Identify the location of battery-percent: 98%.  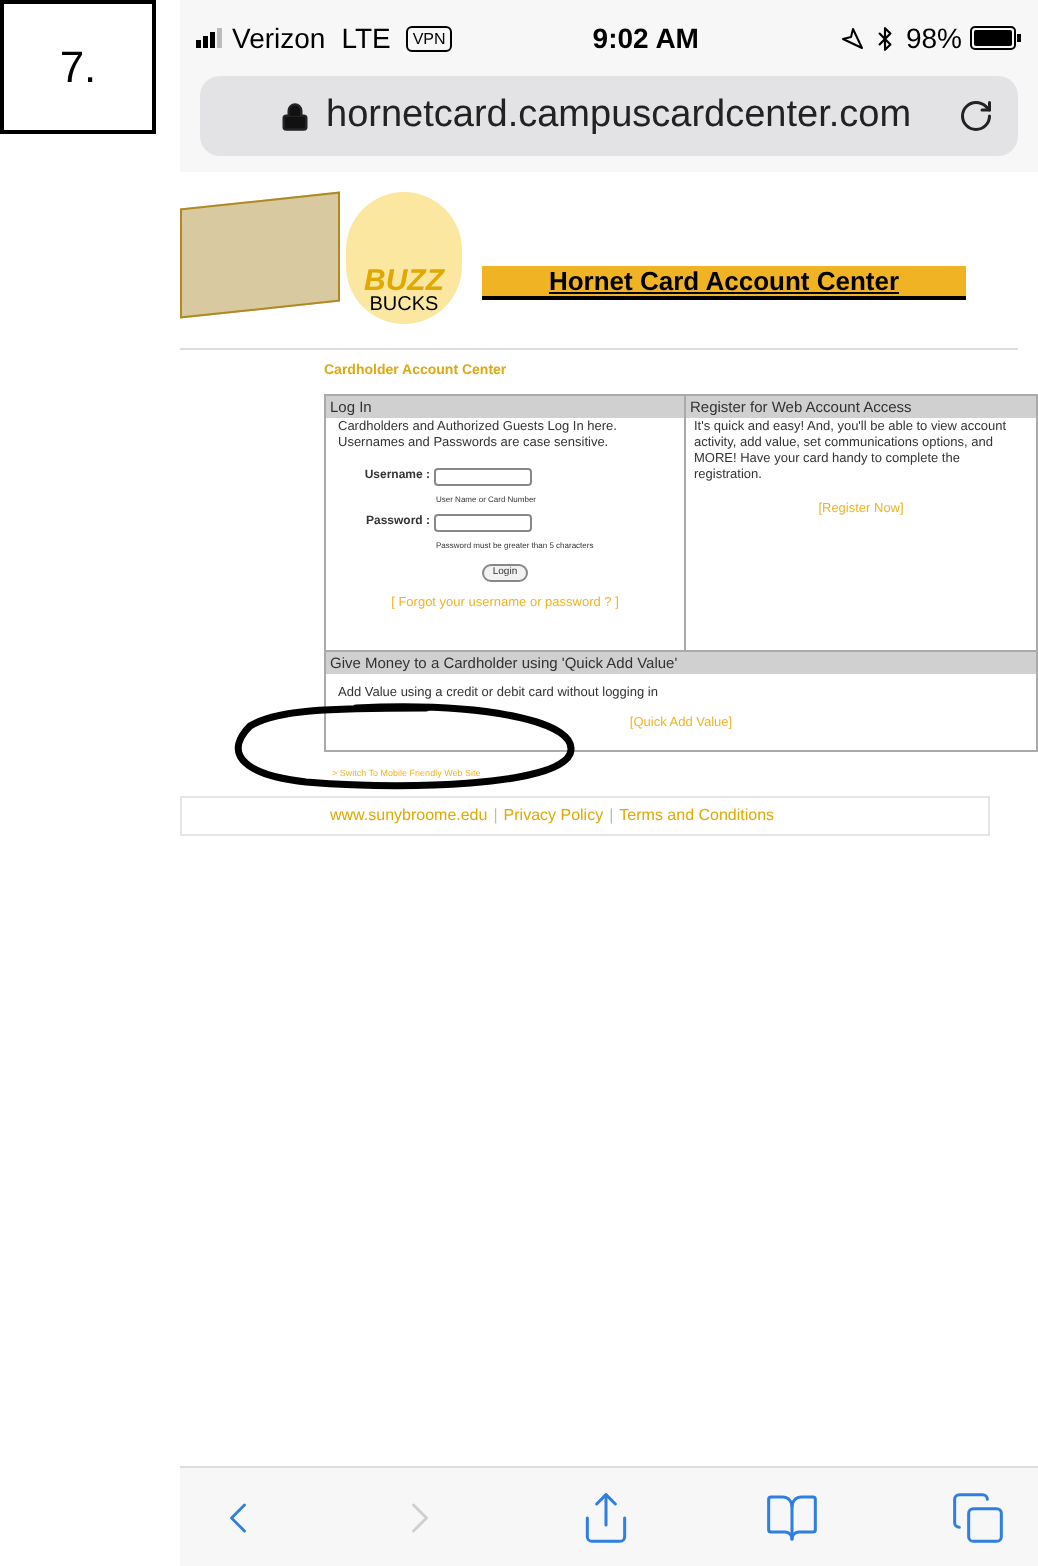
(933, 38).